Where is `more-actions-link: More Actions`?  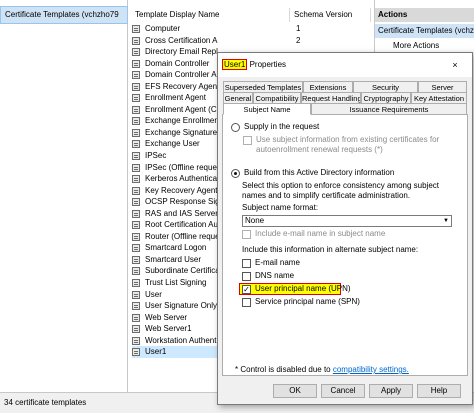 more-actions-link: More Actions is located at coordinates (416, 46).